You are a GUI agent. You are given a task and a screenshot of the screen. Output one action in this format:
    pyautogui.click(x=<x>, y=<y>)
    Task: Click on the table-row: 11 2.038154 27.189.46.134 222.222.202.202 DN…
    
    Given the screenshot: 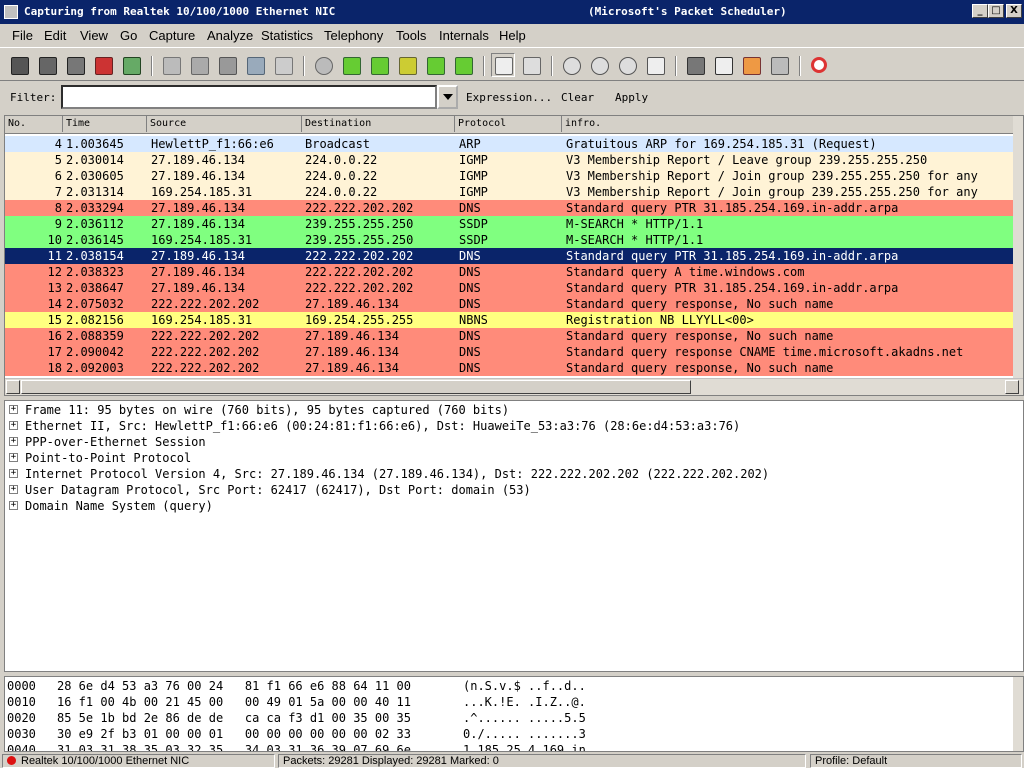 What is the action you would take?
    pyautogui.click(x=510, y=256)
    